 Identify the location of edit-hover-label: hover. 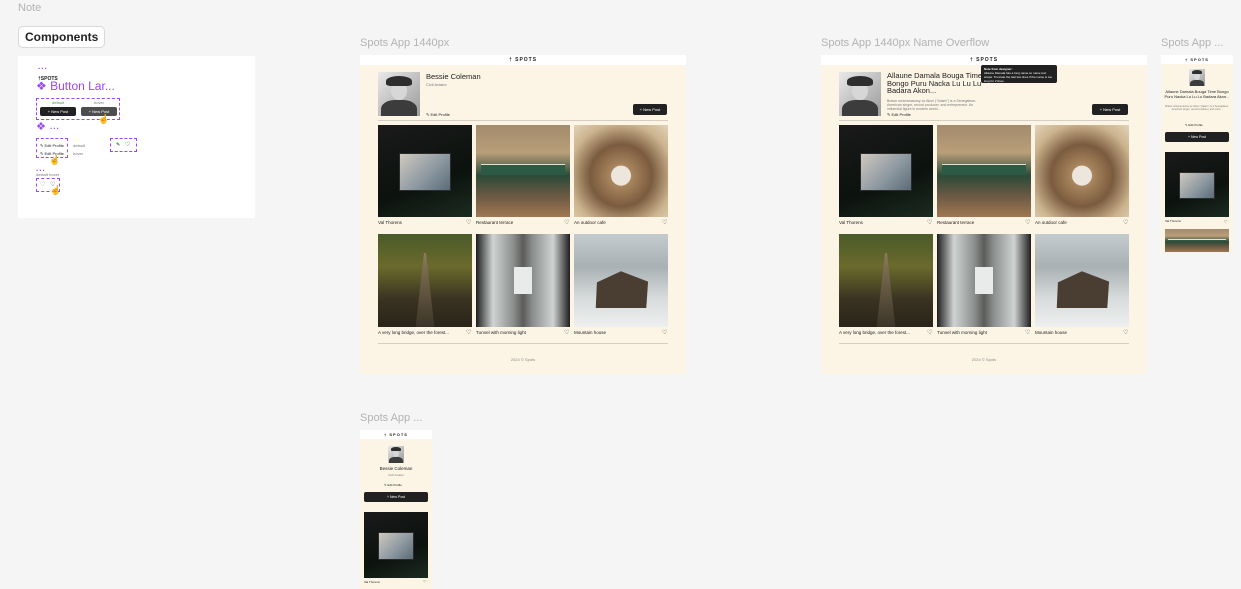
(78, 153).